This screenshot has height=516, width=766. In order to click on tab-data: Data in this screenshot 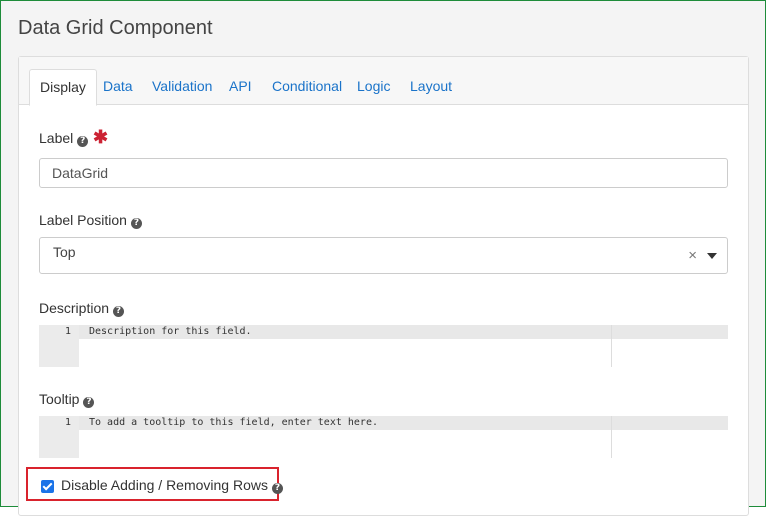, I will do `click(118, 87)`.